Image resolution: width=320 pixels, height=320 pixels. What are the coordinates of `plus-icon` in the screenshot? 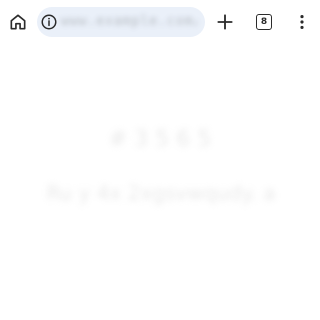 It's located at (225, 22).